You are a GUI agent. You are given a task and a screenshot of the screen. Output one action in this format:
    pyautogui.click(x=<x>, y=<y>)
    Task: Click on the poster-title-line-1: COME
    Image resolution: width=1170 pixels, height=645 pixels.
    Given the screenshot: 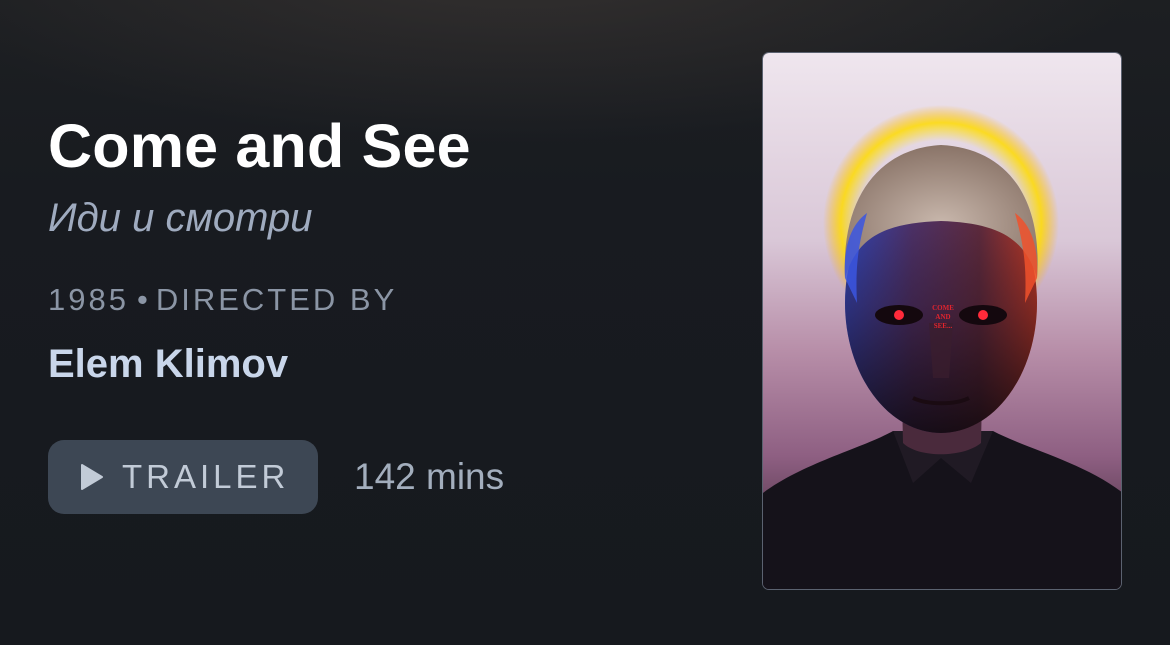 What is the action you would take?
    pyautogui.click(x=943, y=308)
    